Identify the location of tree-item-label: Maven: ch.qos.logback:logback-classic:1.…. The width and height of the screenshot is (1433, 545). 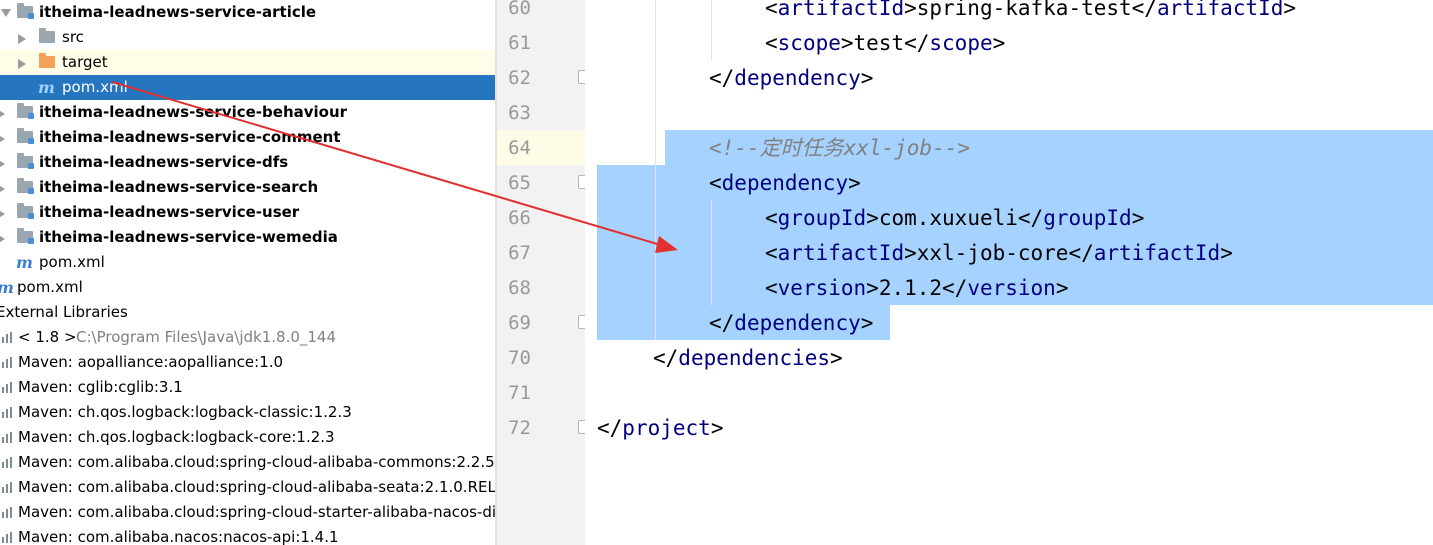
(185, 412).